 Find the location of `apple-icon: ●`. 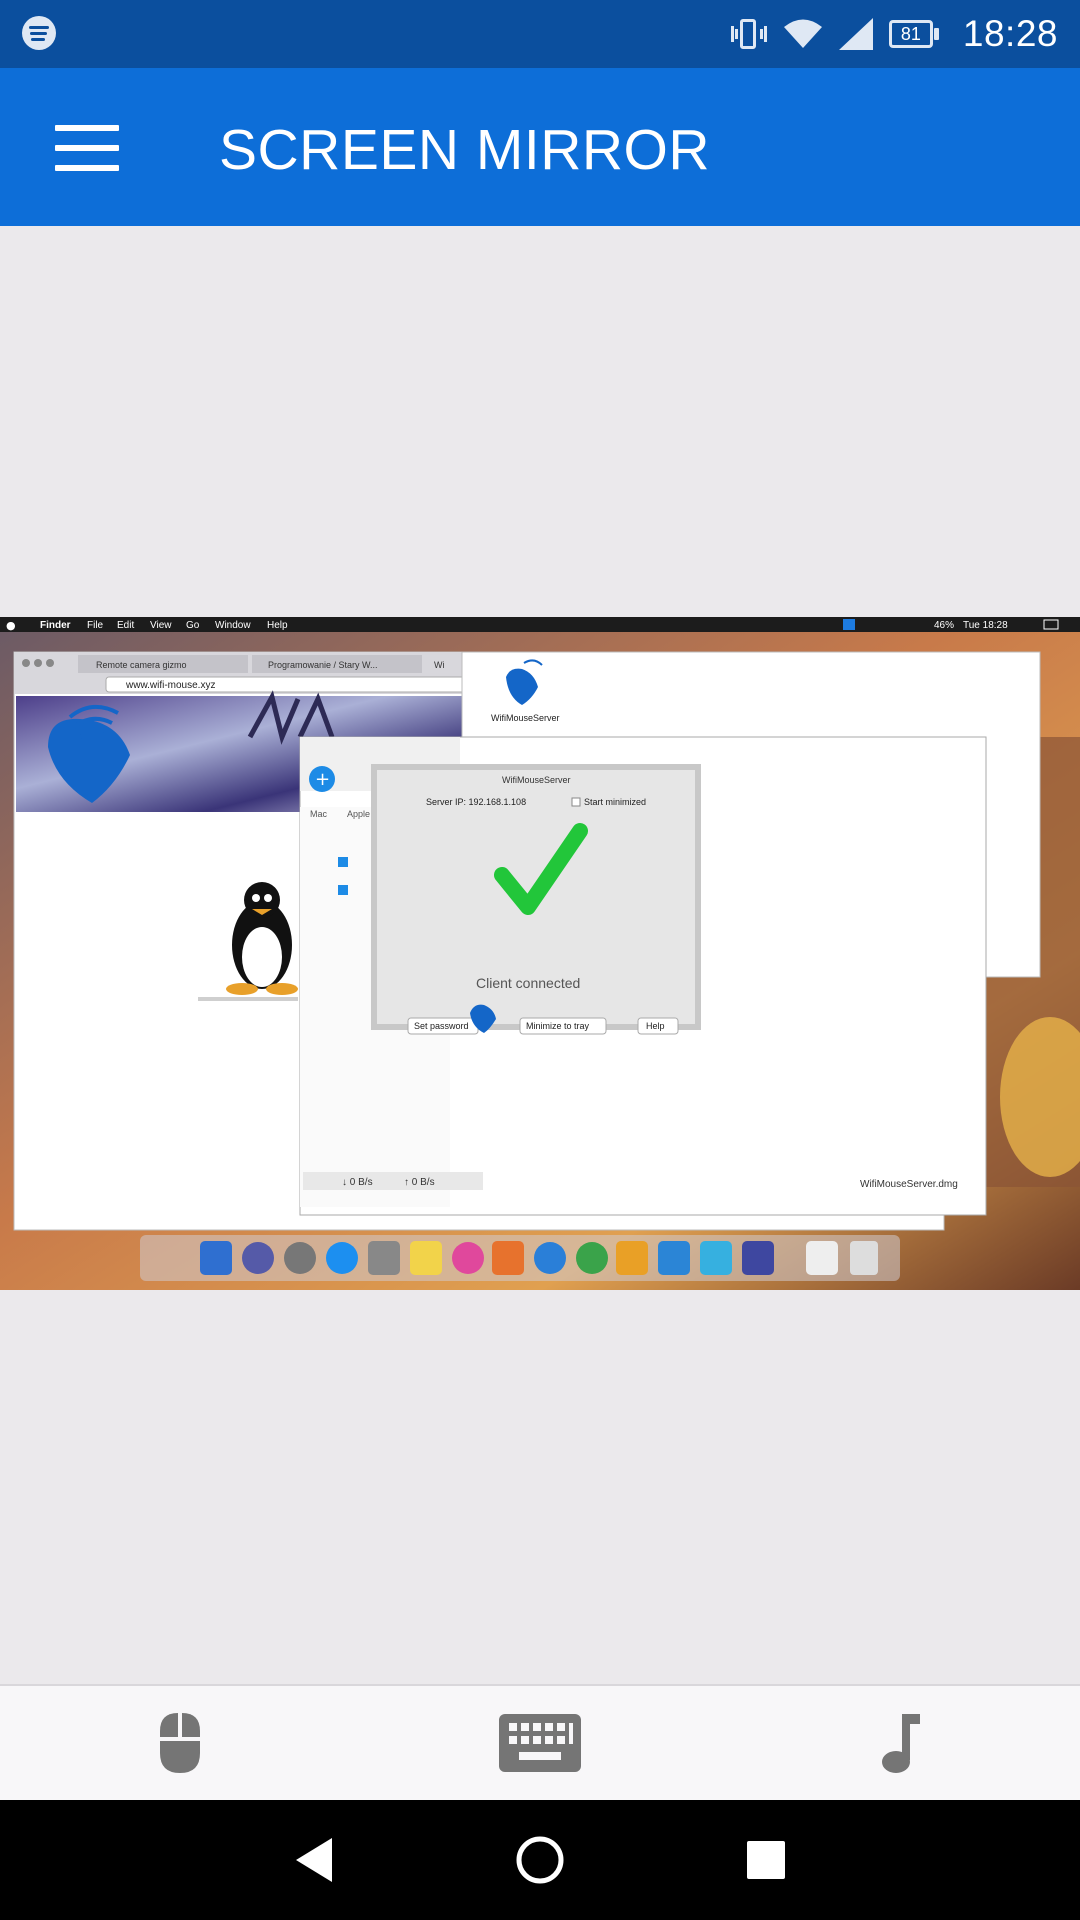

apple-icon: ● is located at coordinates (11, 625).